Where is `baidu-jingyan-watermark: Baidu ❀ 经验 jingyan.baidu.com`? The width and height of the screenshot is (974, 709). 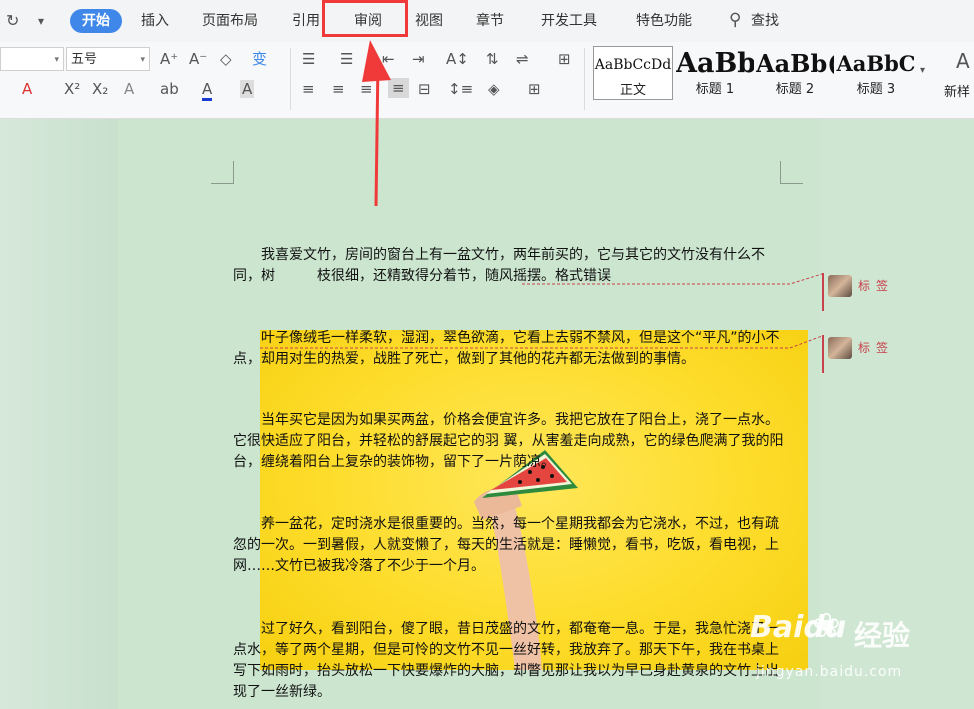 baidu-jingyan-watermark: Baidu ❀ 经验 jingyan.baidu.com is located at coordinates (846, 644).